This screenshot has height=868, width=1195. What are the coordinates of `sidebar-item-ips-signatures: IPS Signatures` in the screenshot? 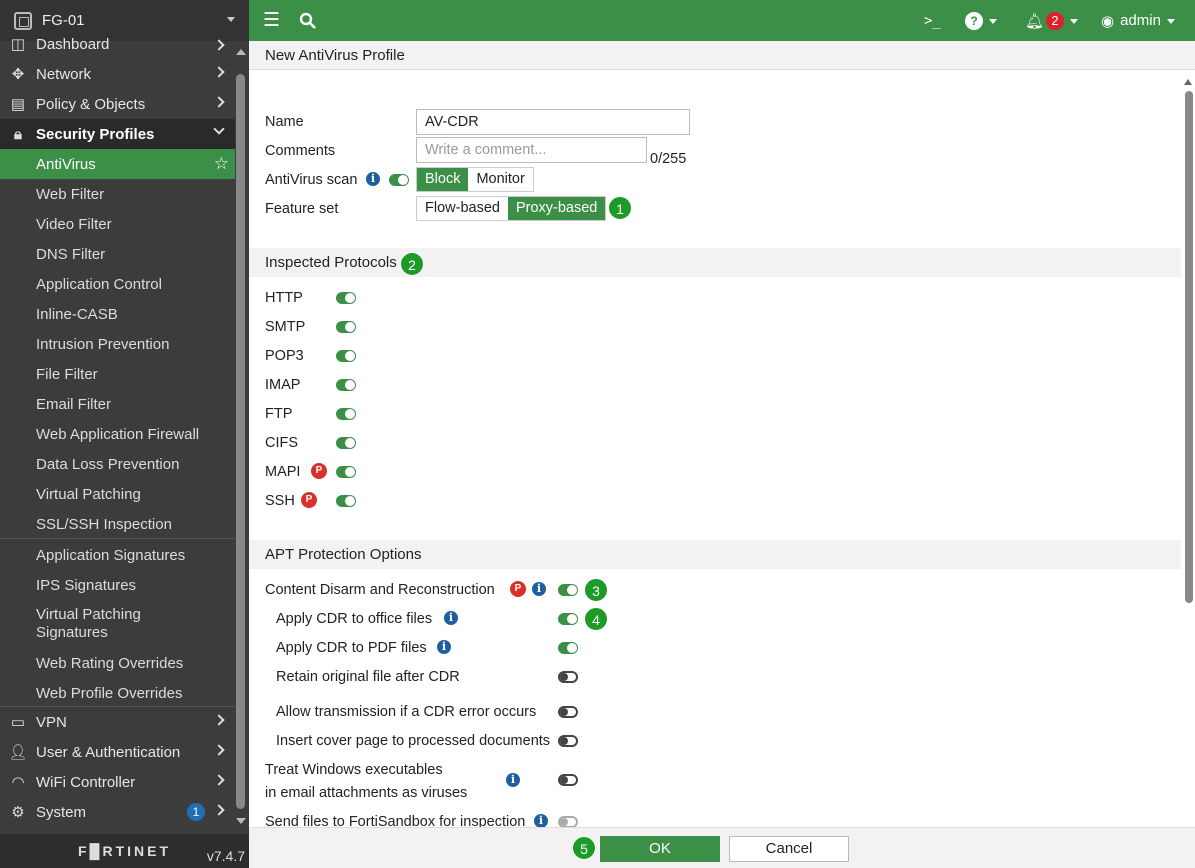 It's located at (117, 585).